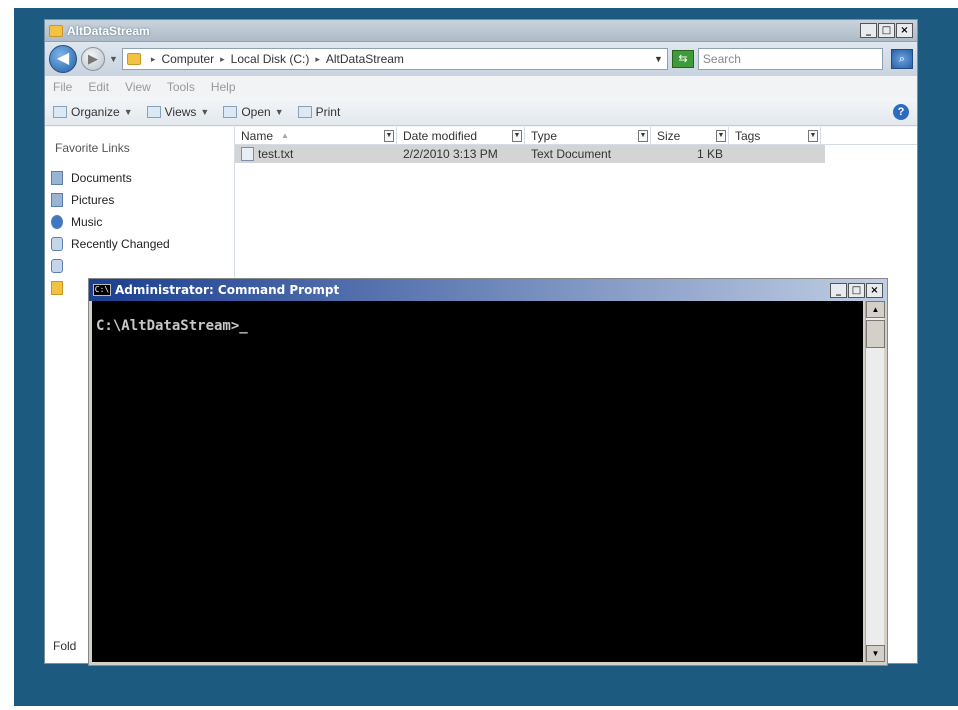 Image resolution: width=958 pixels, height=710 pixels. What do you see at coordinates (316, 154) in the screenshot?
I see `file-name-cell: test.txt` at bounding box center [316, 154].